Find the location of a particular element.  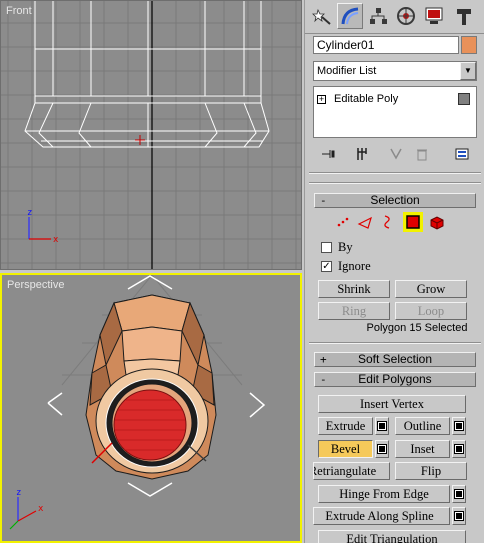

stack-item-label: Editable Poly is located at coordinates (366, 99).